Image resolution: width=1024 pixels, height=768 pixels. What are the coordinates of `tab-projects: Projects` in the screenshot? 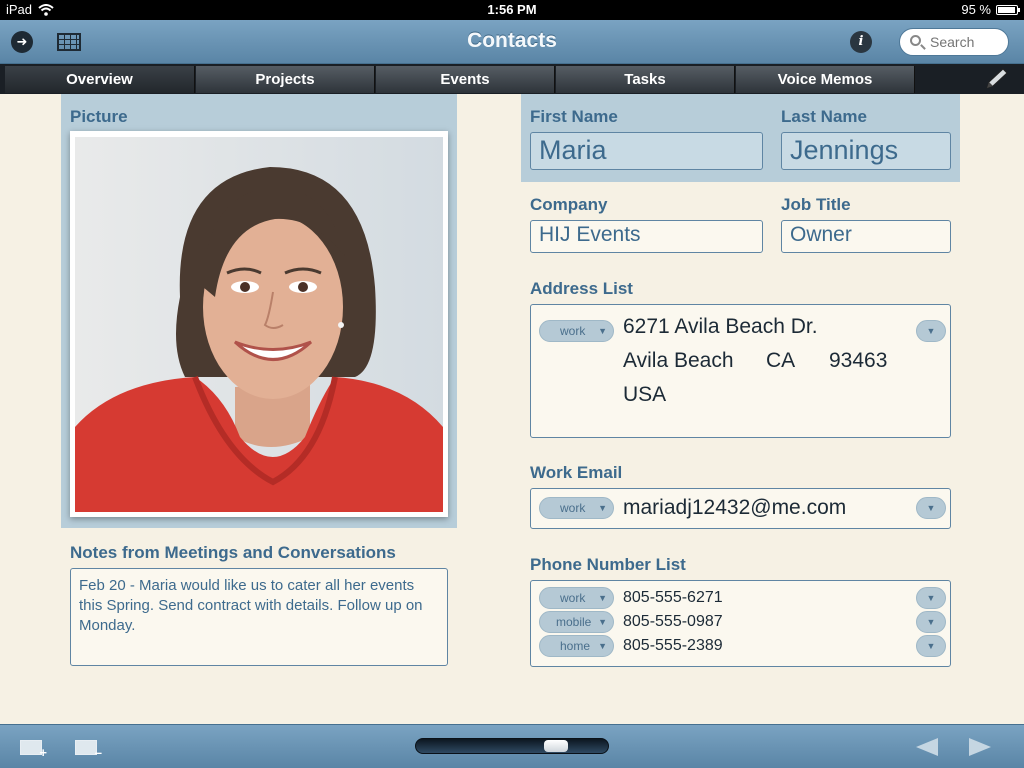 It's located at (285, 79).